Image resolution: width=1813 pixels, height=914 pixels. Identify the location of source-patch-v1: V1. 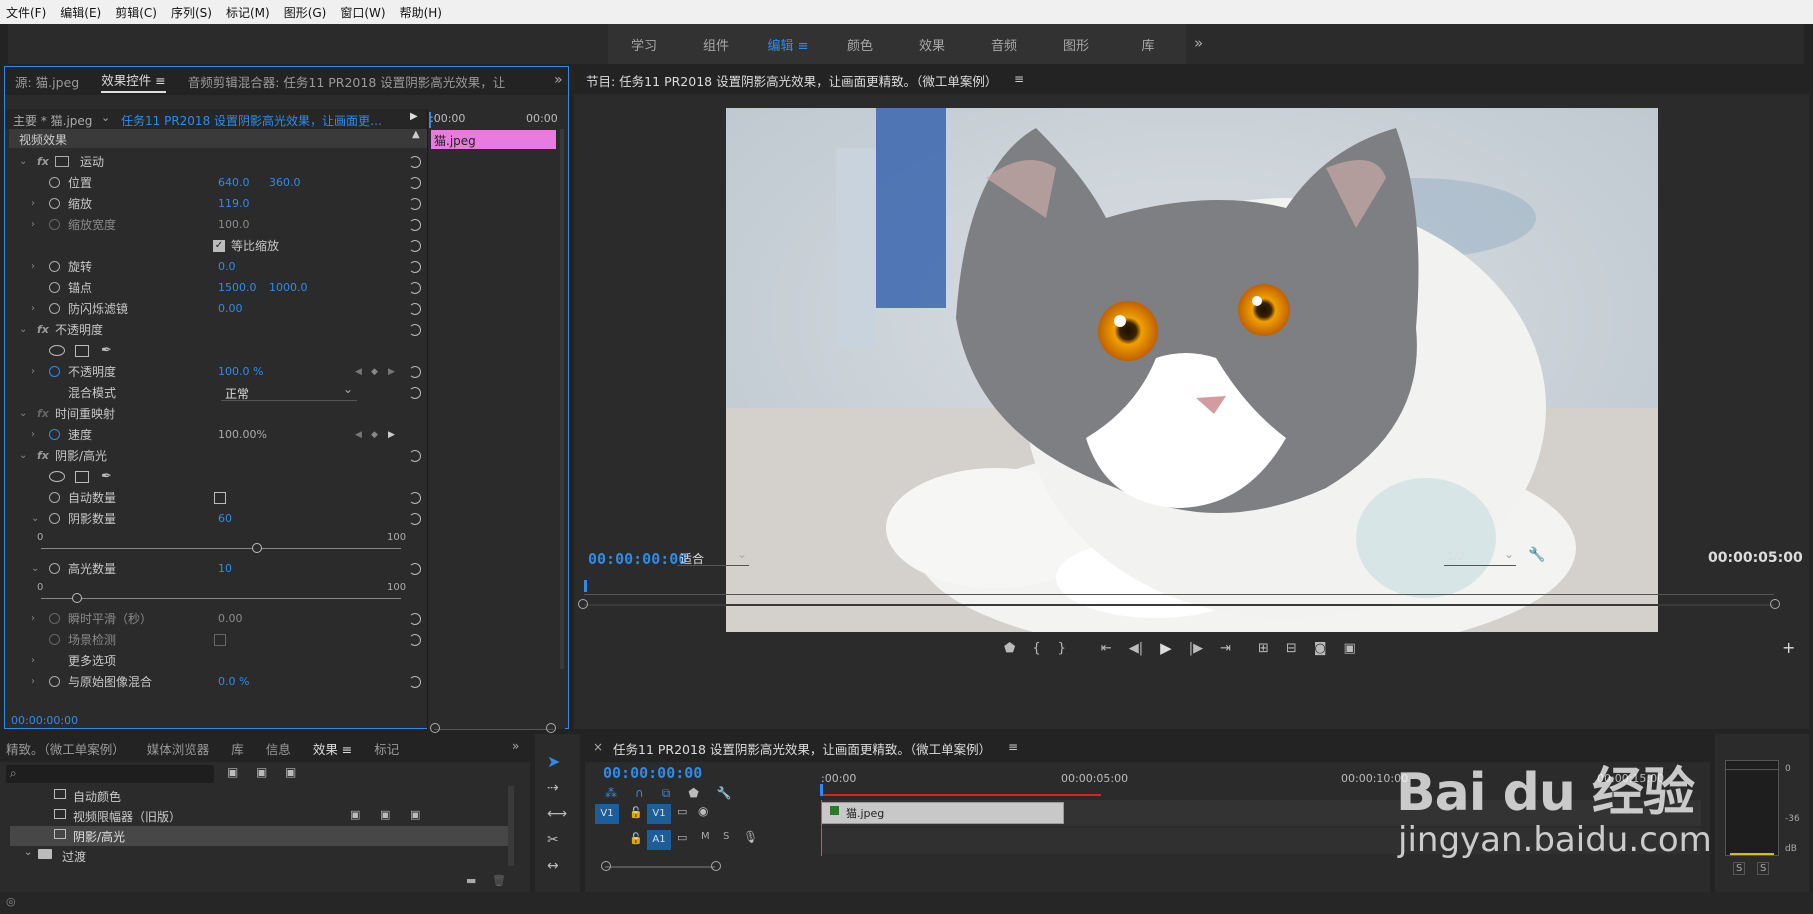
(607, 814).